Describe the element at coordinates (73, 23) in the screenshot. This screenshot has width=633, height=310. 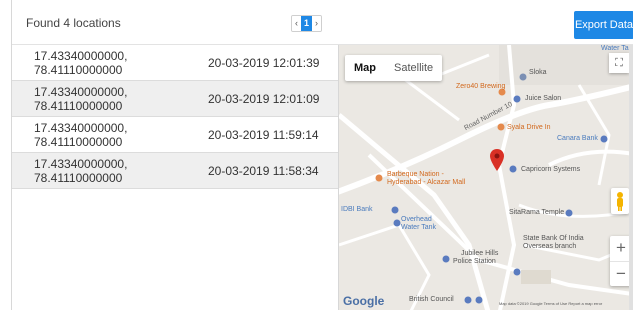
I see `locations-count: Found 4 locations` at that location.